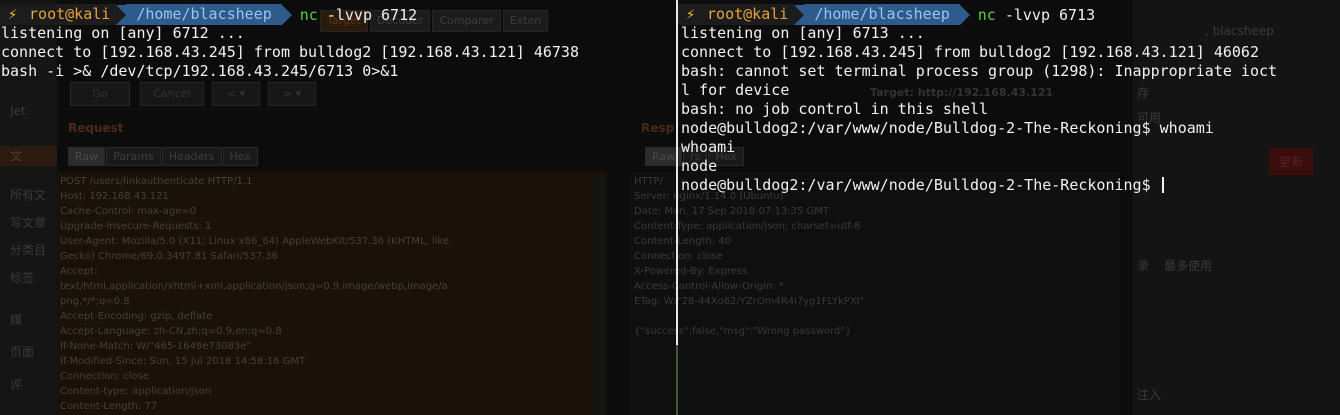  What do you see at coordinates (1050, 14) in the screenshot?
I see `command-args: -lvvp 6713` at bounding box center [1050, 14].